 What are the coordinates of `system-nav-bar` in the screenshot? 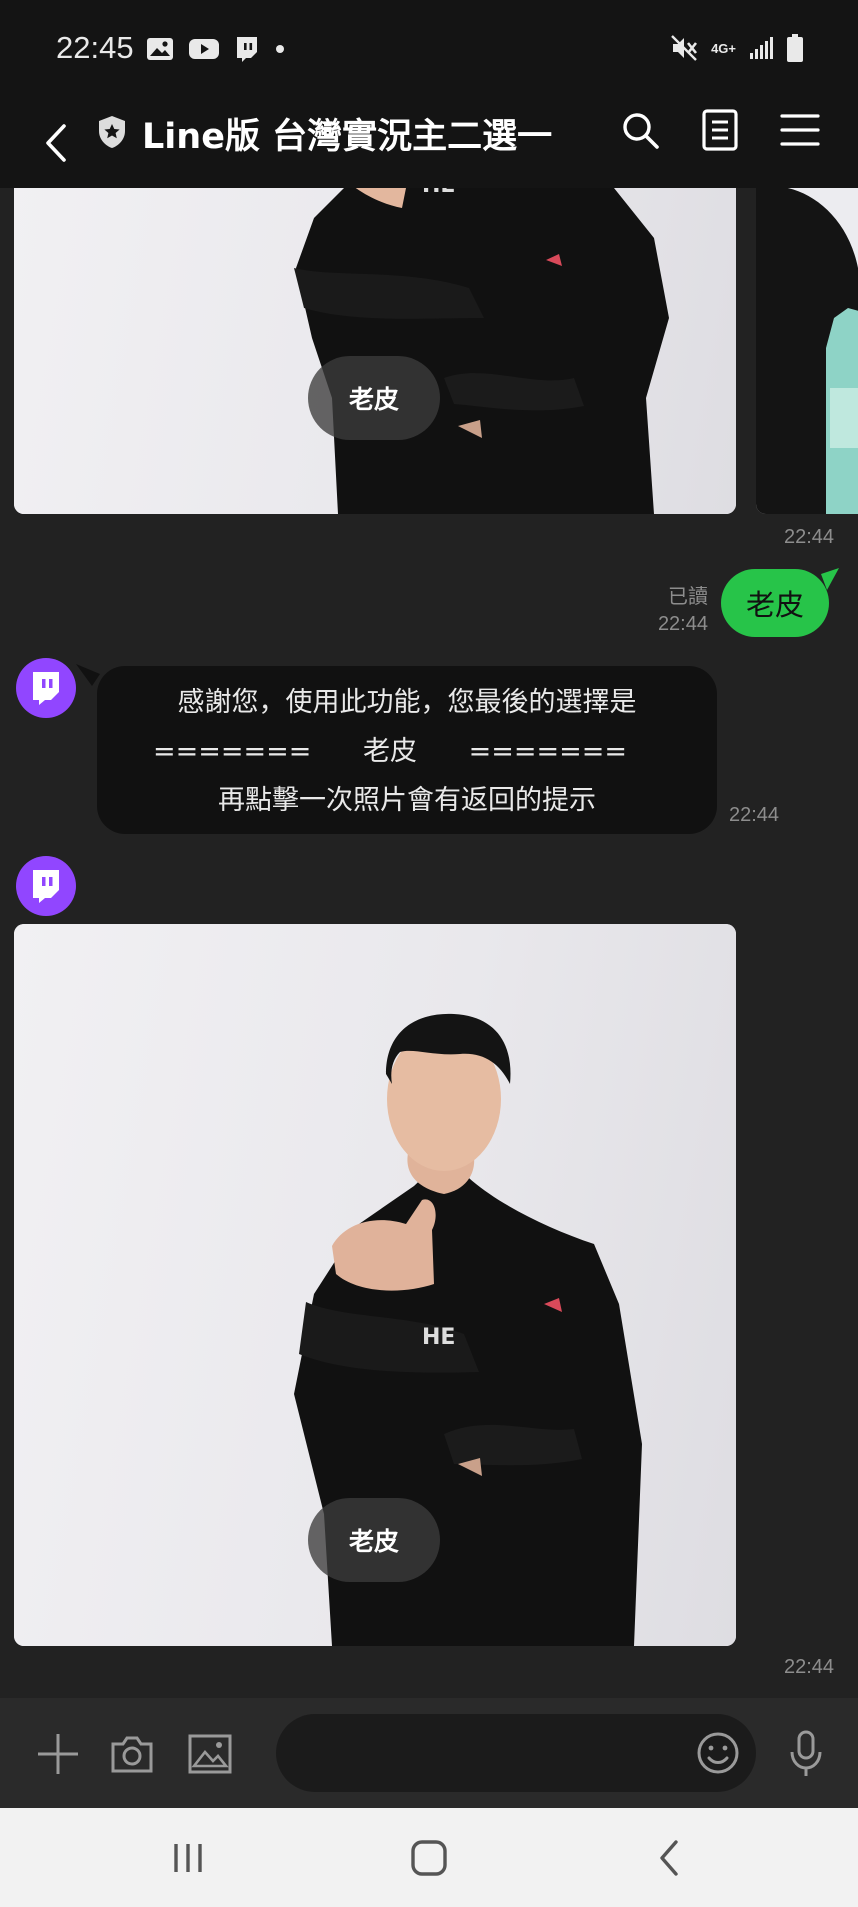 It's located at (429, 1857).